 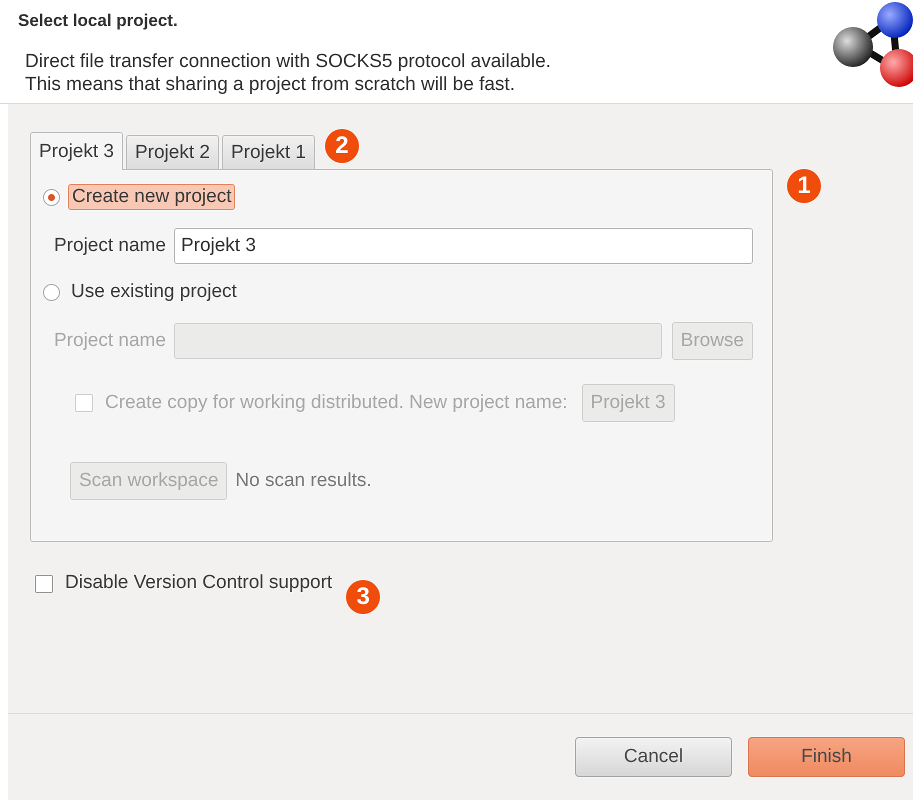 I want to click on description-text: Direct file transfer connection with SOCKS5 protocol available., so click(x=287, y=61).